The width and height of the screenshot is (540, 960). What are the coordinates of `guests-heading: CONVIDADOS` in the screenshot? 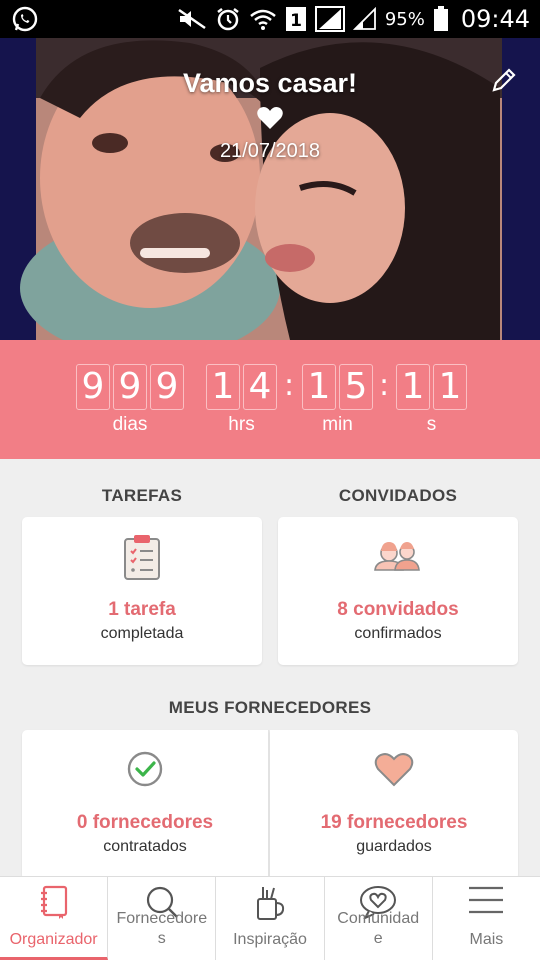 It's located at (398, 495).